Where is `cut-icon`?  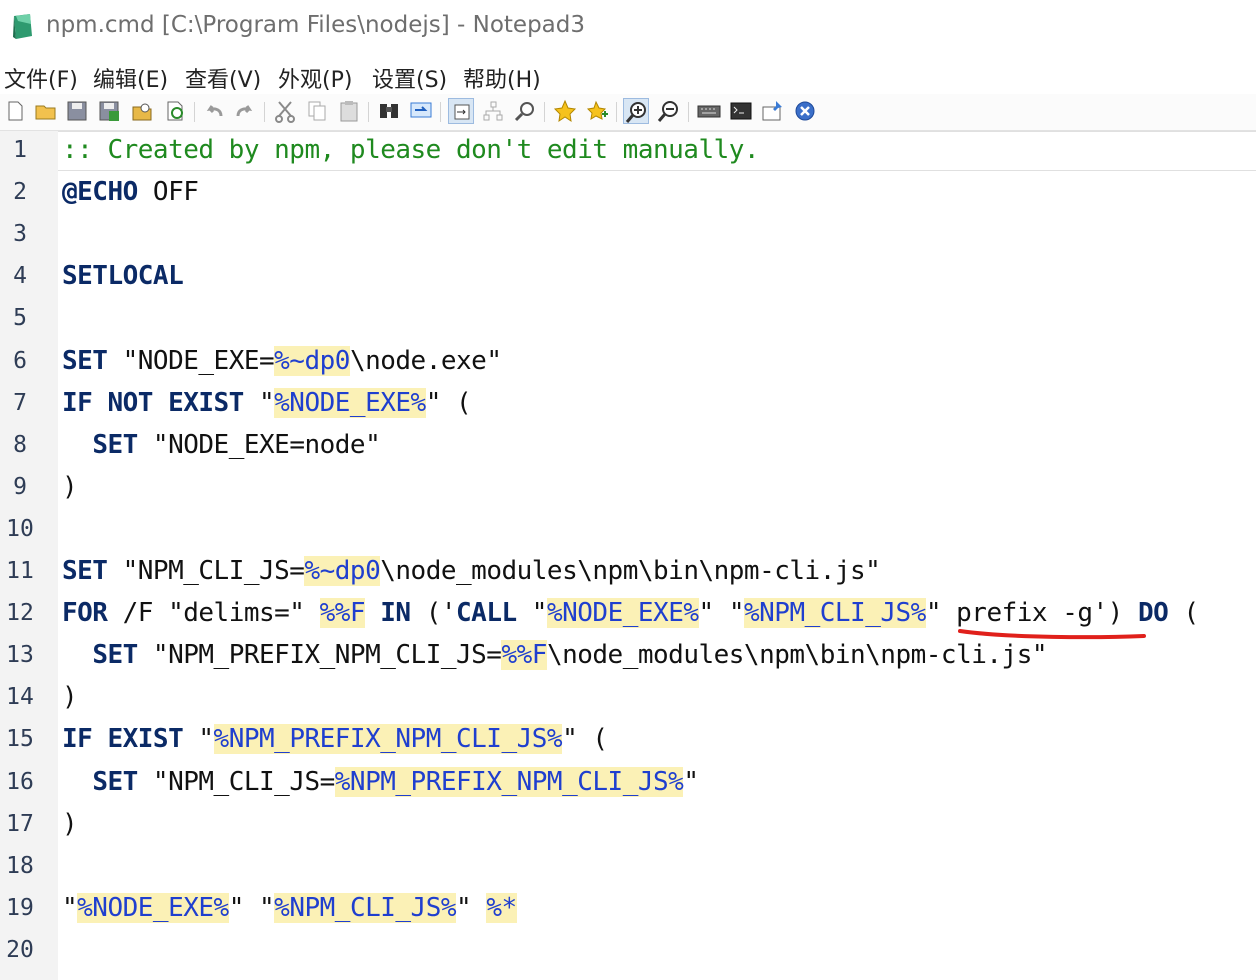 cut-icon is located at coordinates (285, 111).